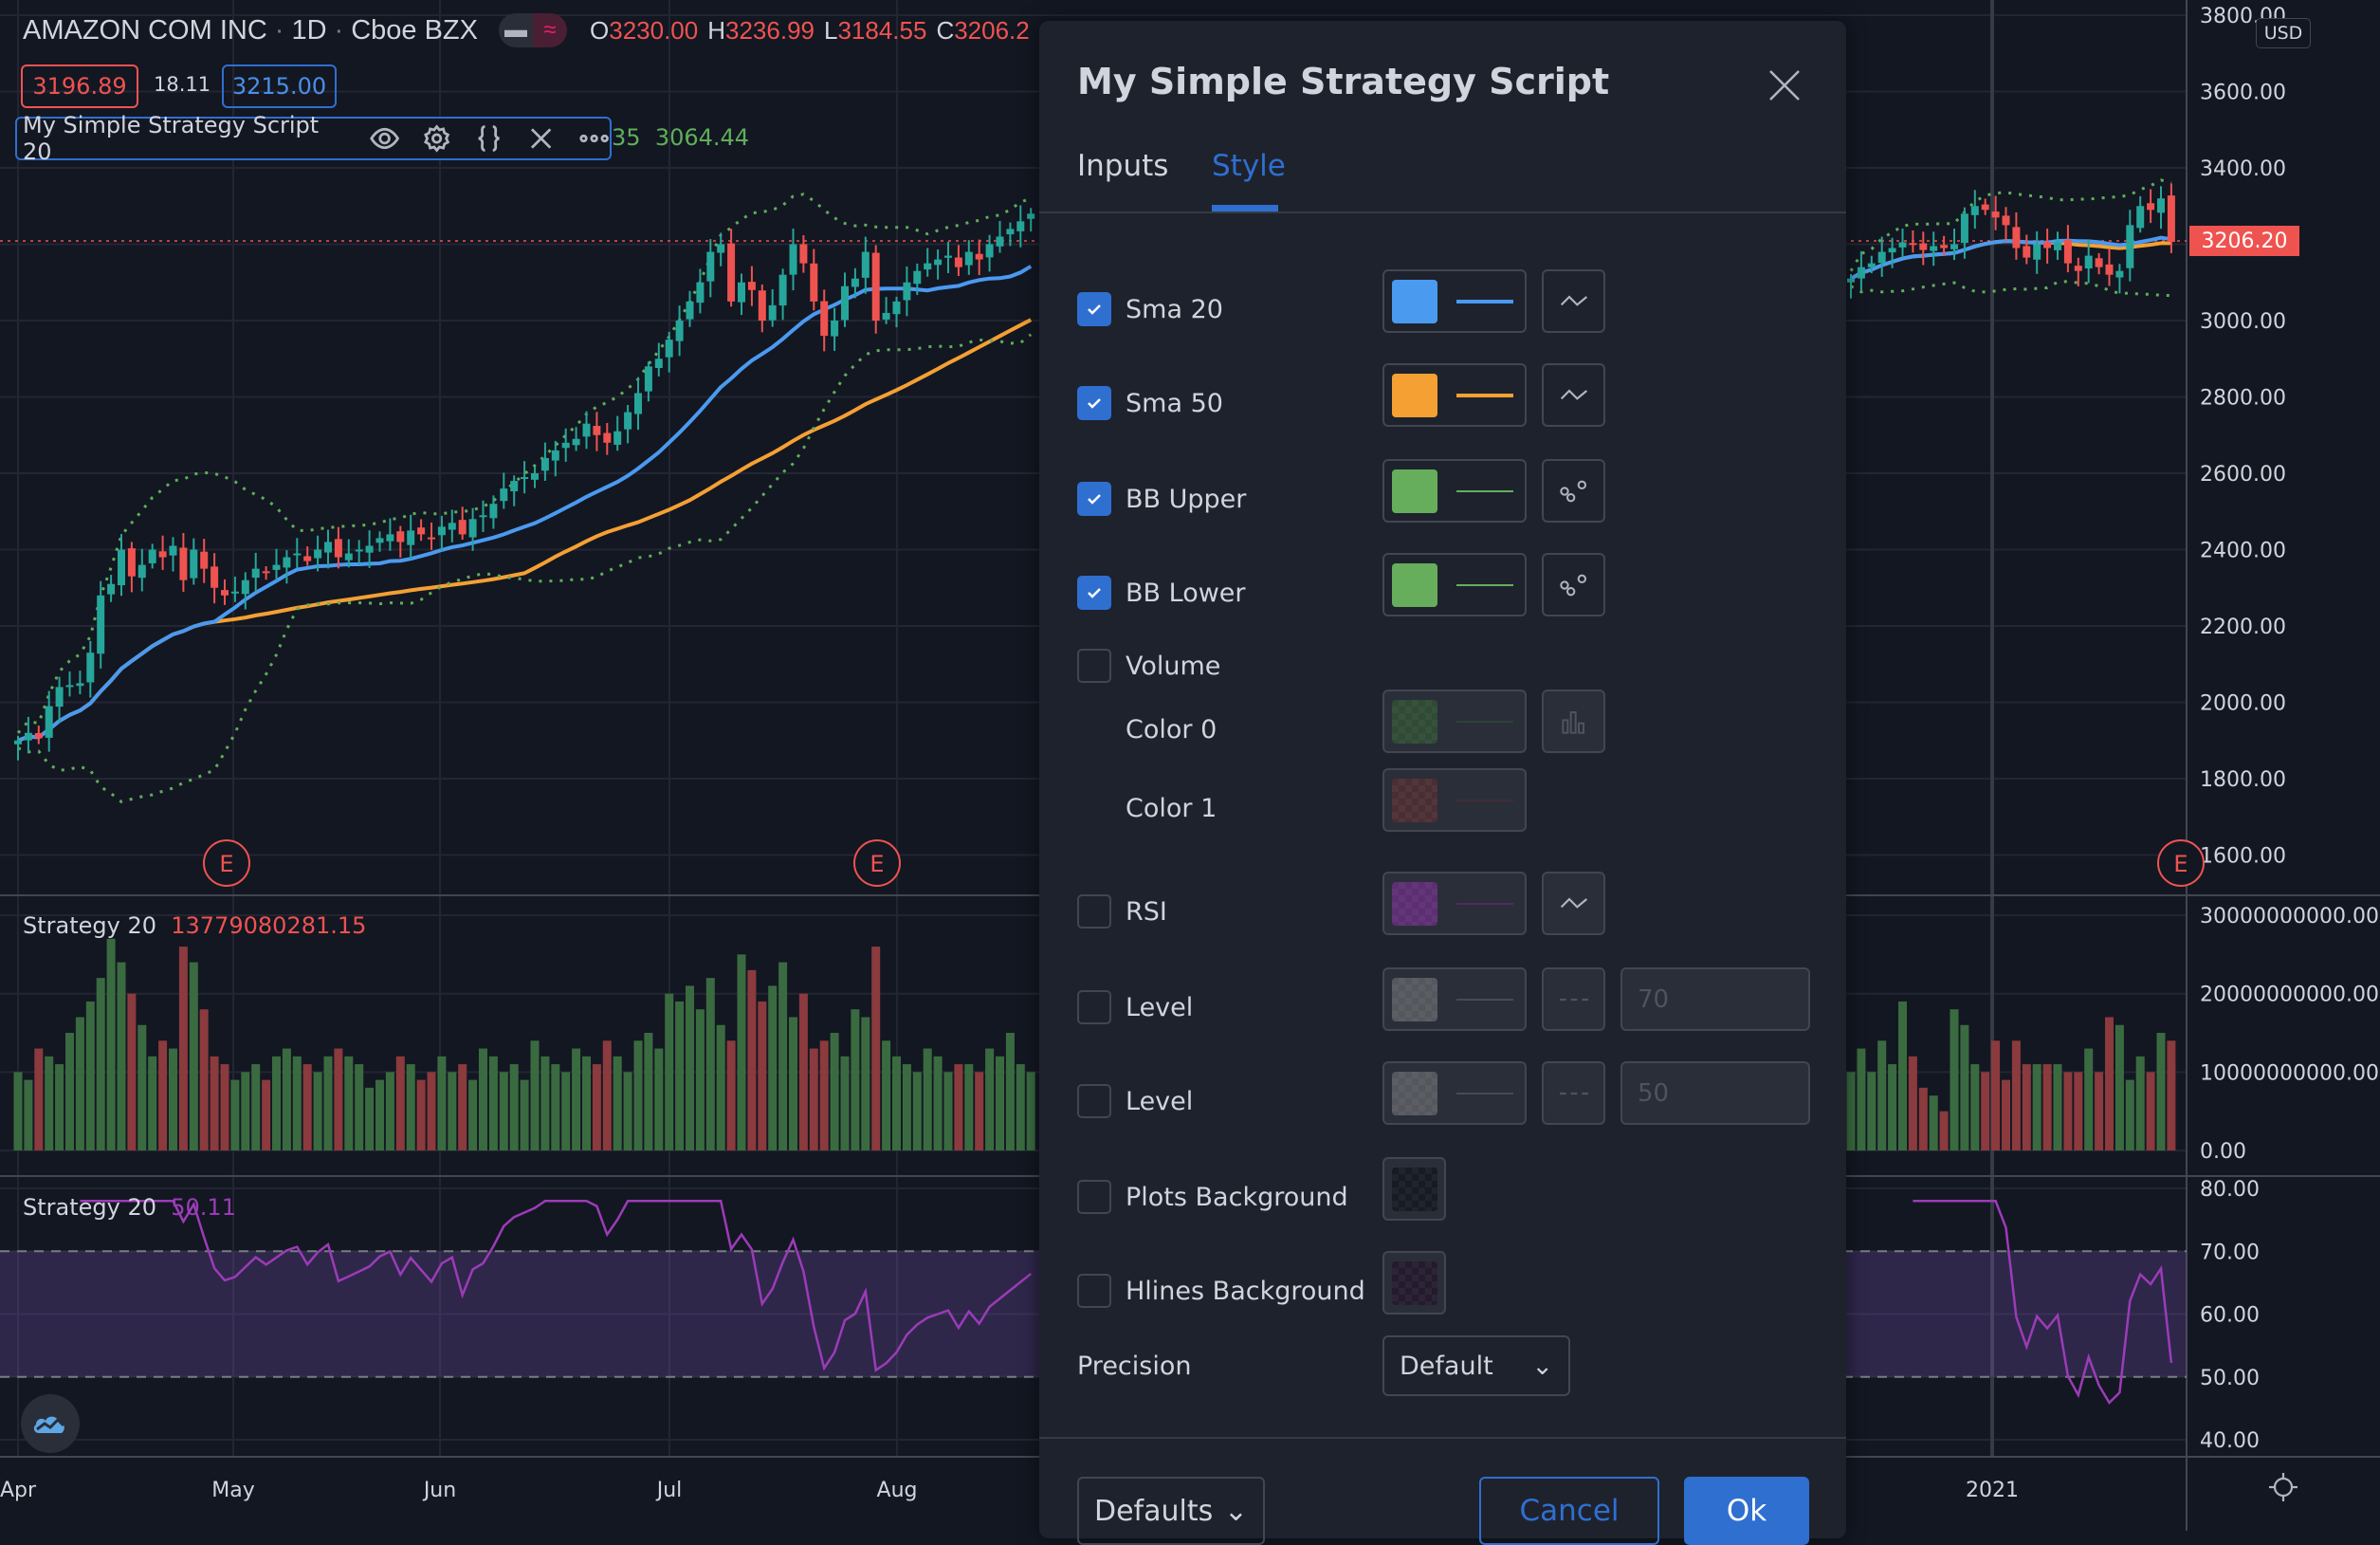 The image size is (2380, 1545). I want to click on tab-style: Style, so click(1249, 166).